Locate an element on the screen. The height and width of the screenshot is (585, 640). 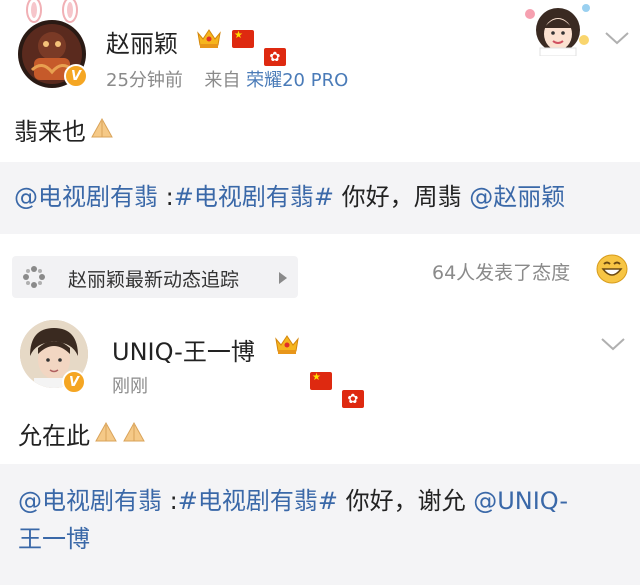
post2-quote-sep: : is located at coordinates (170, 501).